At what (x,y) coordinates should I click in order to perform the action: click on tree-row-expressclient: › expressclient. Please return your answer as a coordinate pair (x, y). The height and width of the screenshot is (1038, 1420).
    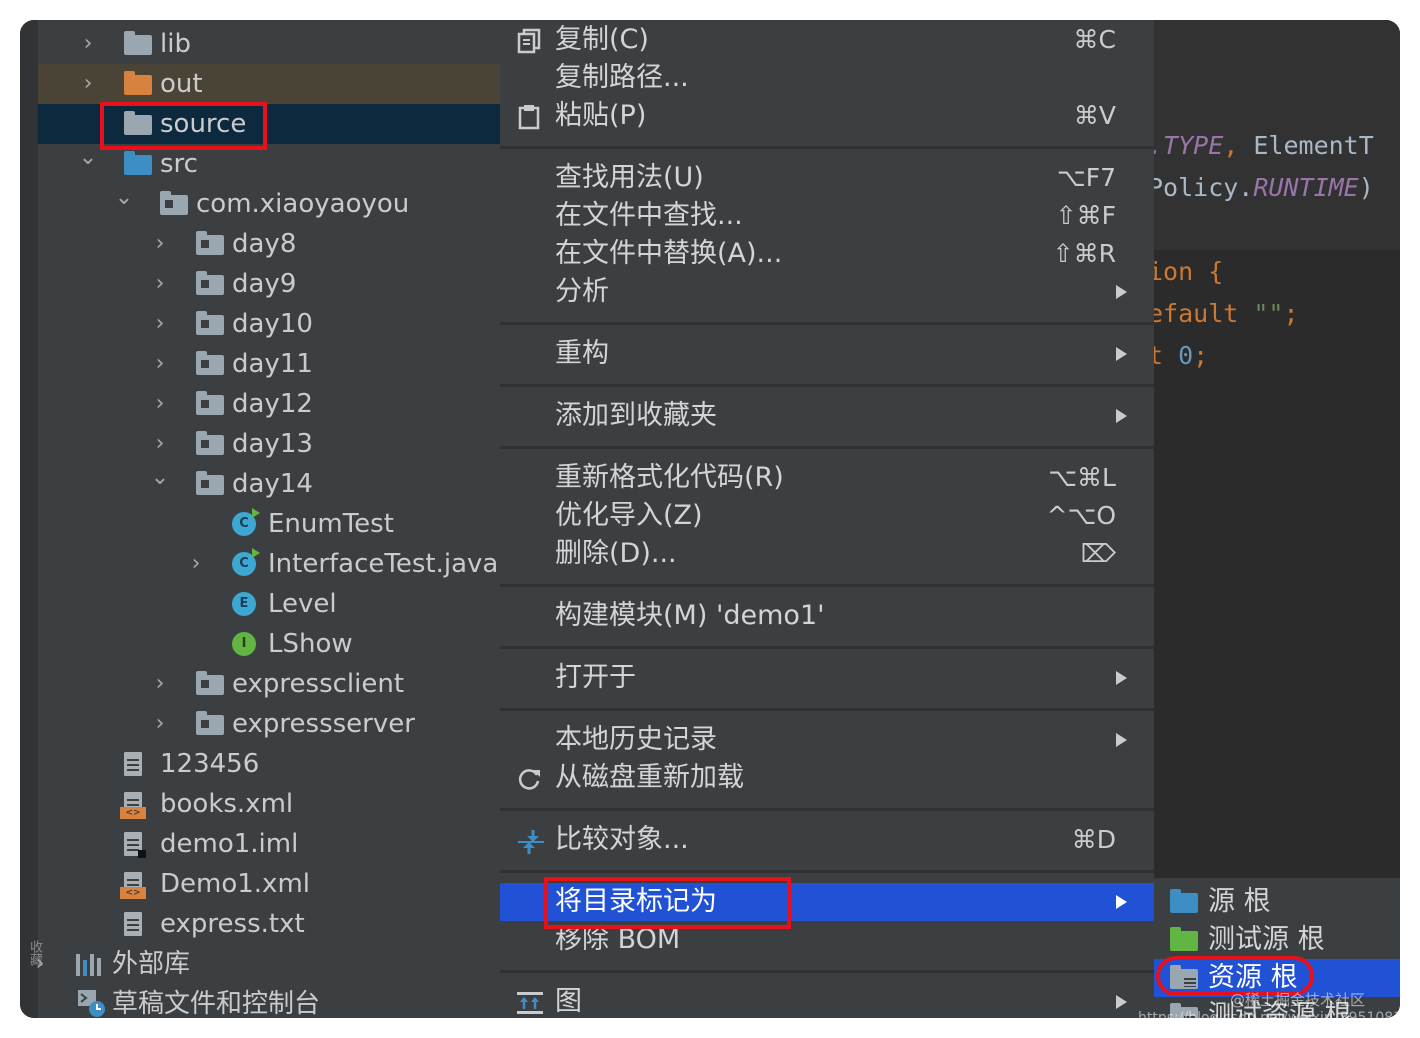
    Looking at the image, I should click on (269, 684).